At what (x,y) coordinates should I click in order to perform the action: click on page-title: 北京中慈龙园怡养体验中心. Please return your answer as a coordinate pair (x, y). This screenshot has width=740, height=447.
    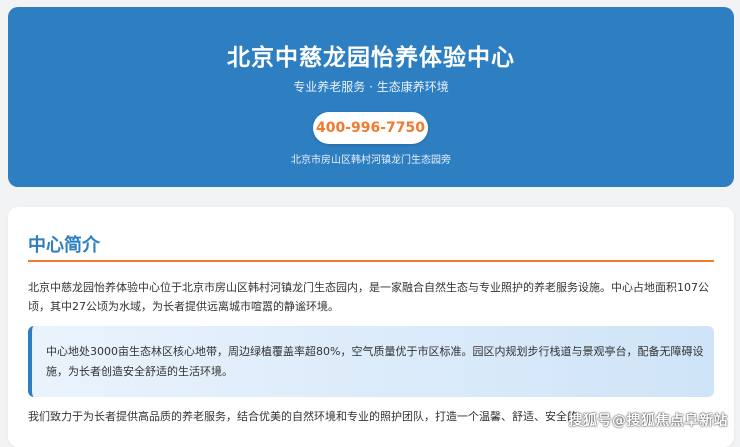
    Looking at the image, I should click on (371, 58).